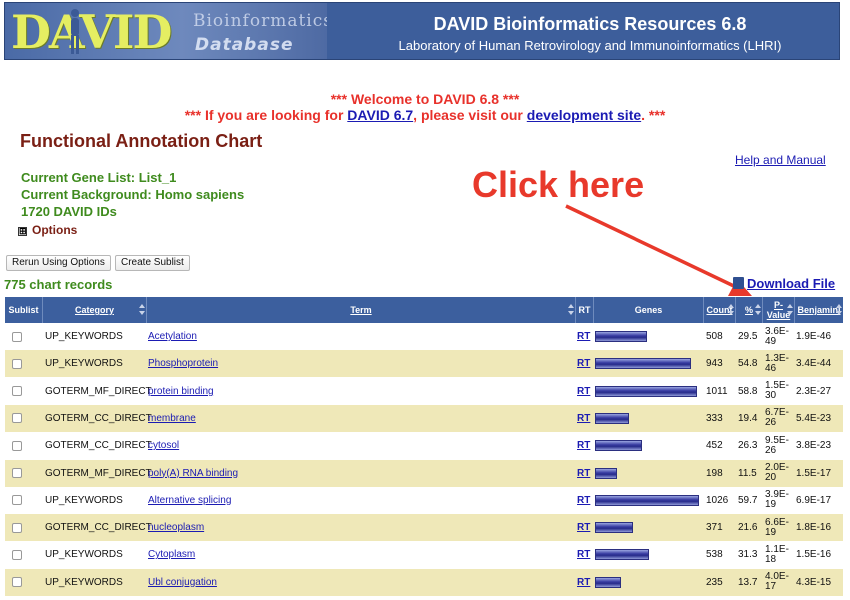 The width and height of the screenshot is (850, 600). What do you see at coordinates (780, 391) in the screenshot?
I see `pvalue-cell: 1.5E- 30` at bounding box center [780, 391].